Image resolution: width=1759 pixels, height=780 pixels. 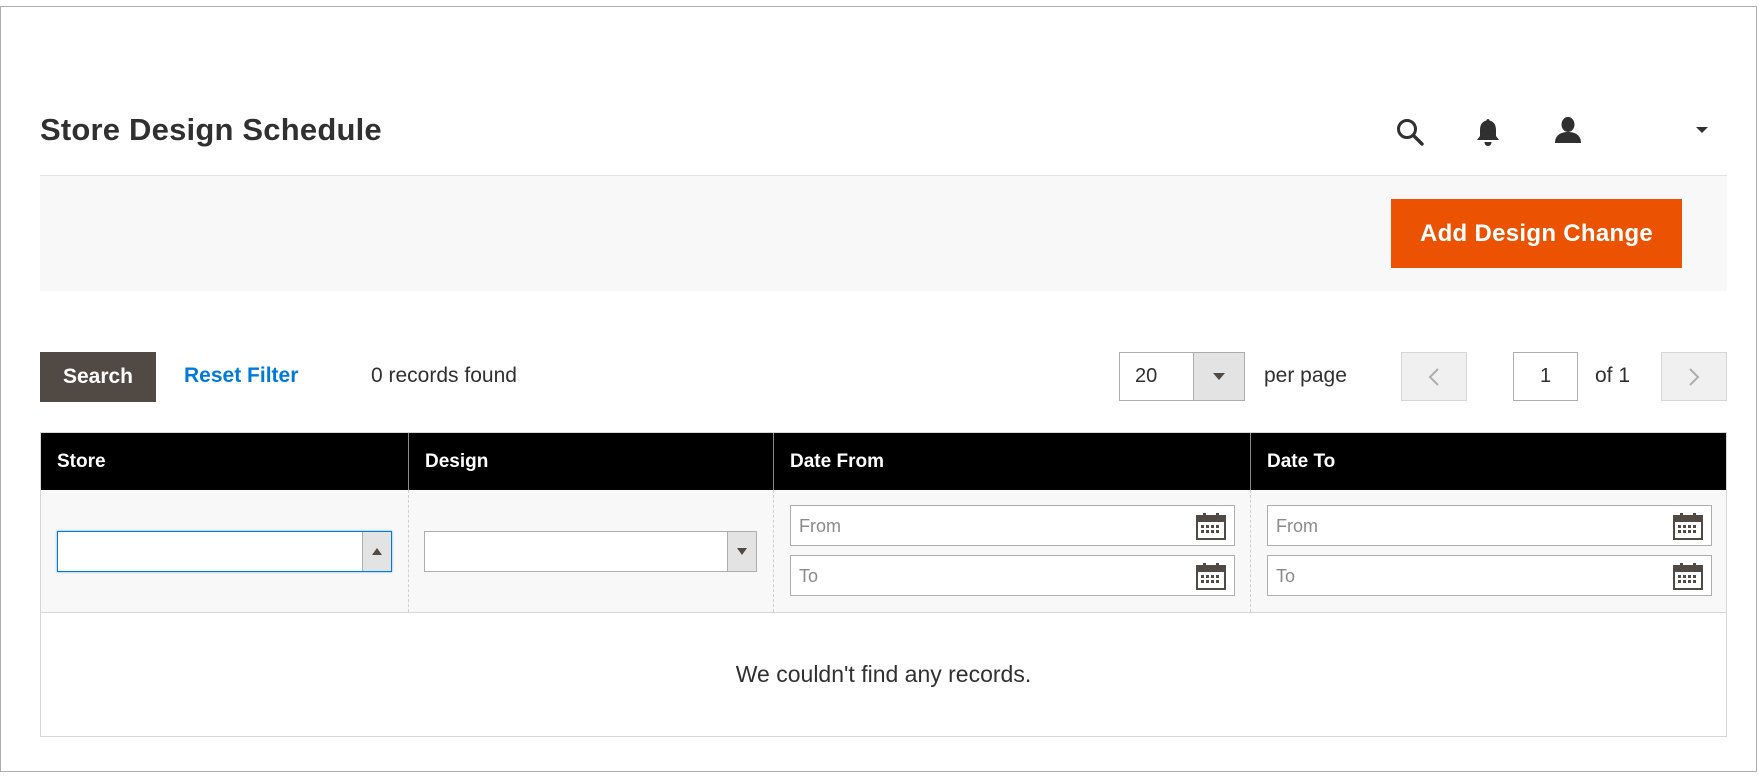 I want to click on date-to-start-input: From, so click(x=1489, y=525).